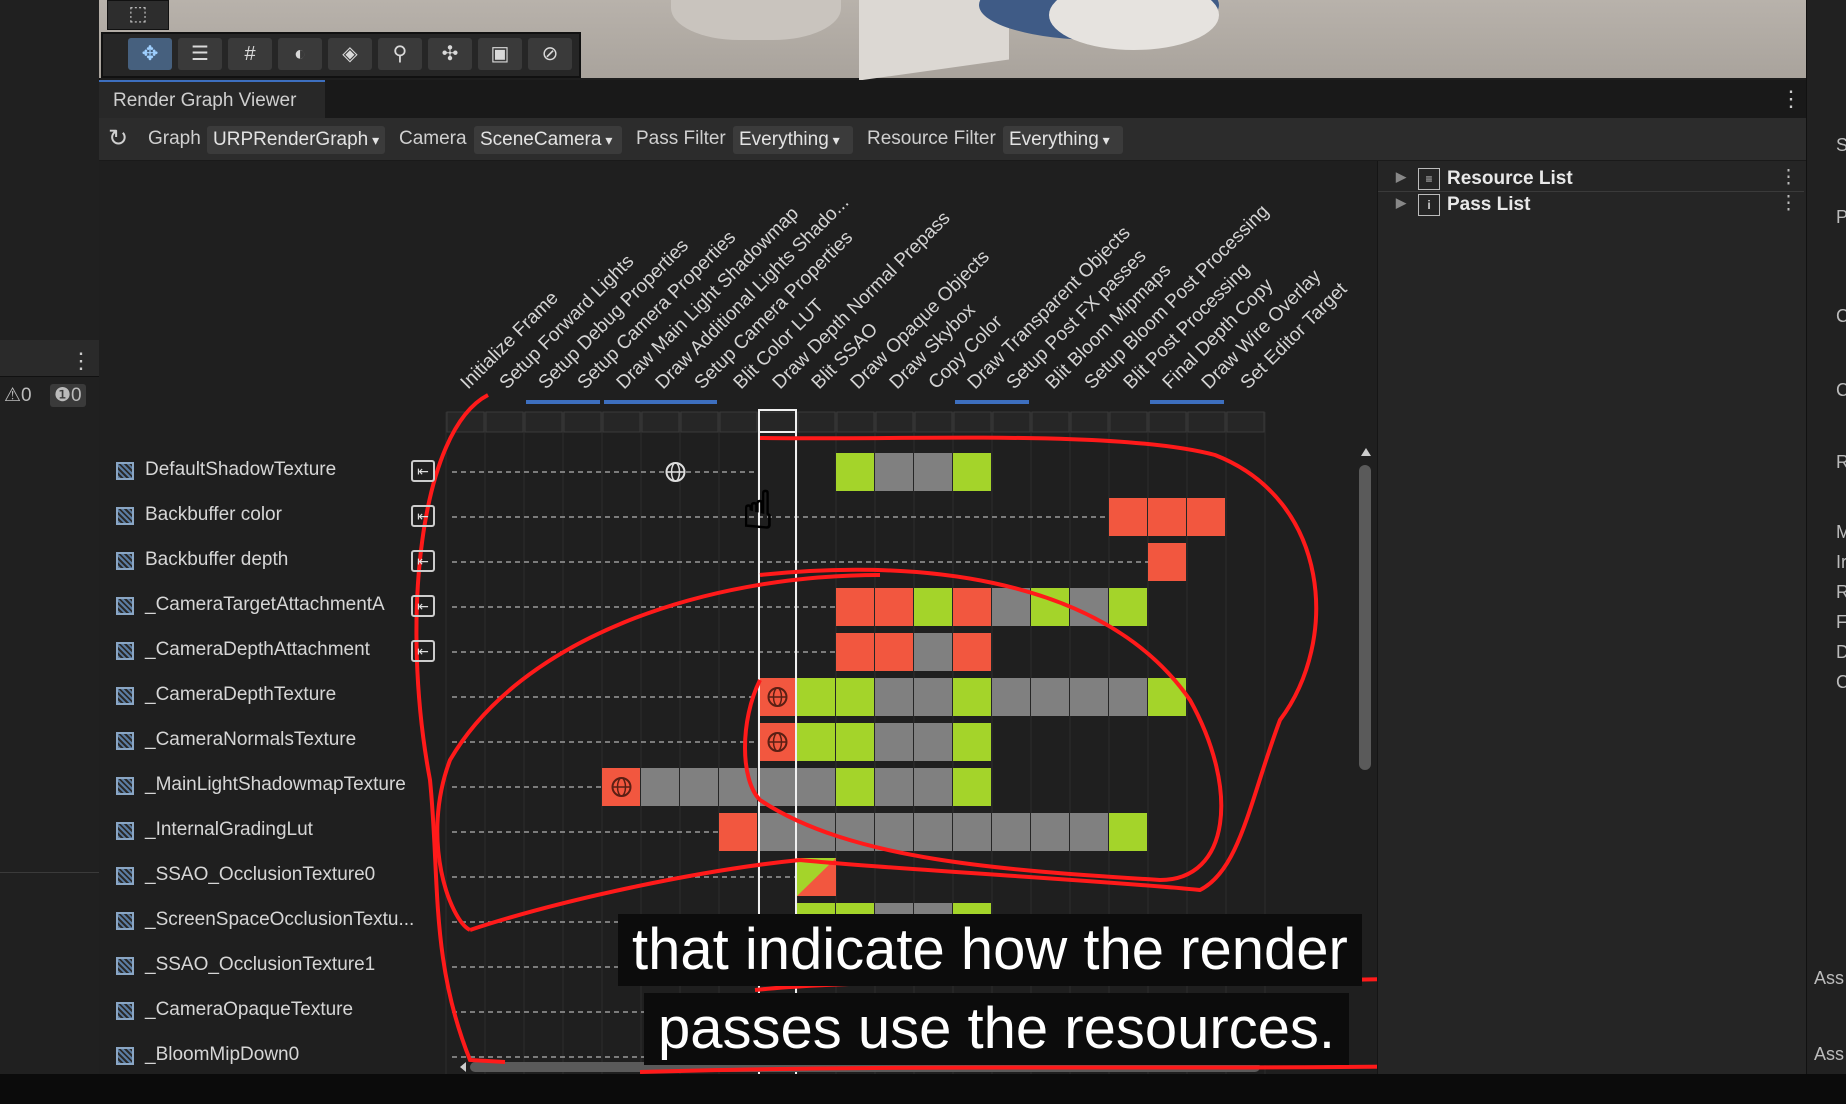 The height and width of the screenshot is (1104, 1846). I want to click on scroll-up-arrow-icon, so click(1366, 452).